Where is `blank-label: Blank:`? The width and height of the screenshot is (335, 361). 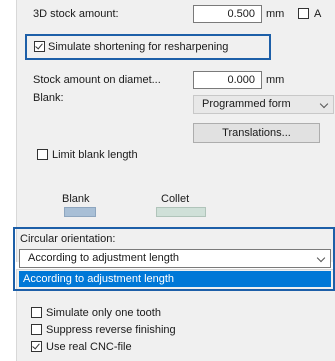
blank-label: Blank: is located at coordinates (48, 98).